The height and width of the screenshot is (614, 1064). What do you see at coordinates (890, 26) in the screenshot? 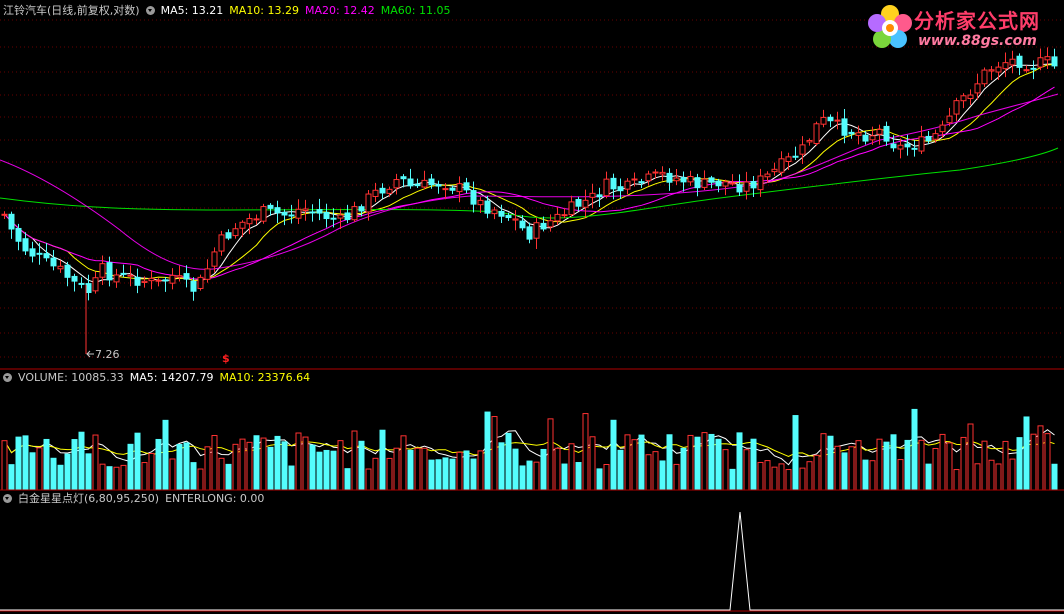
I see `flower-logo-icon` at bounding box center [890, 26].